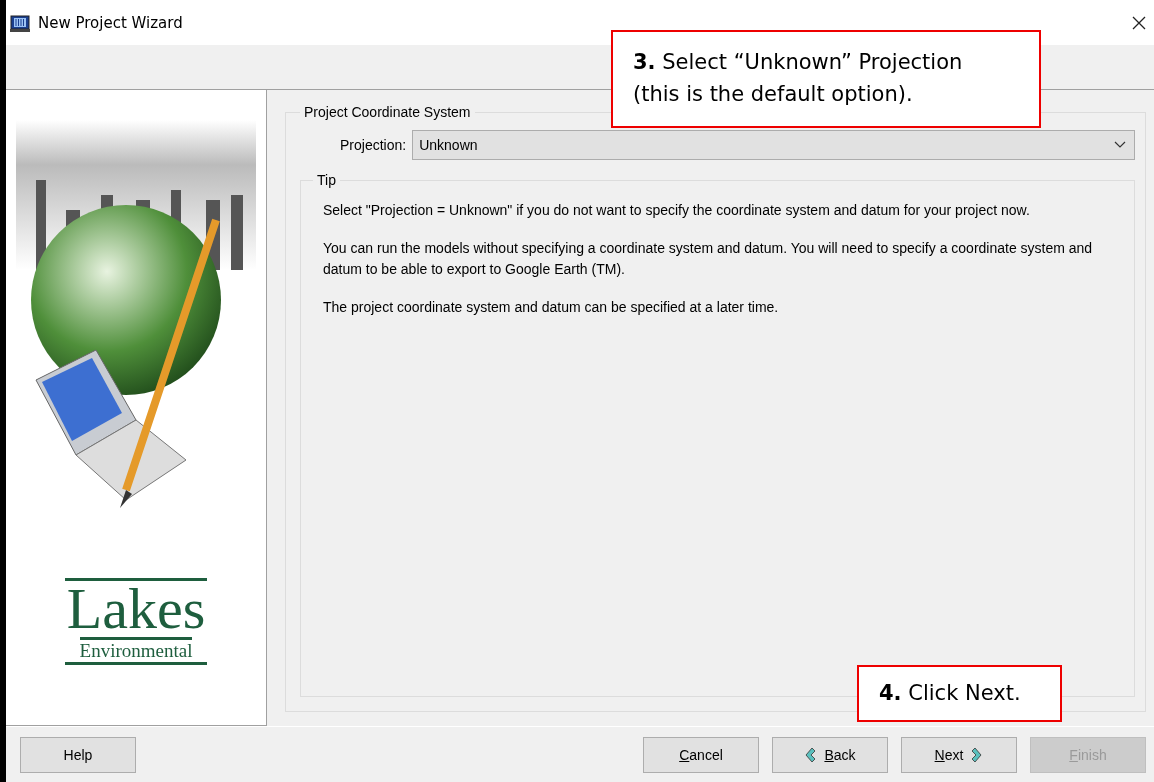 The image size is (1154, 782). I want to click on next-button: Next, so click(959, 754).